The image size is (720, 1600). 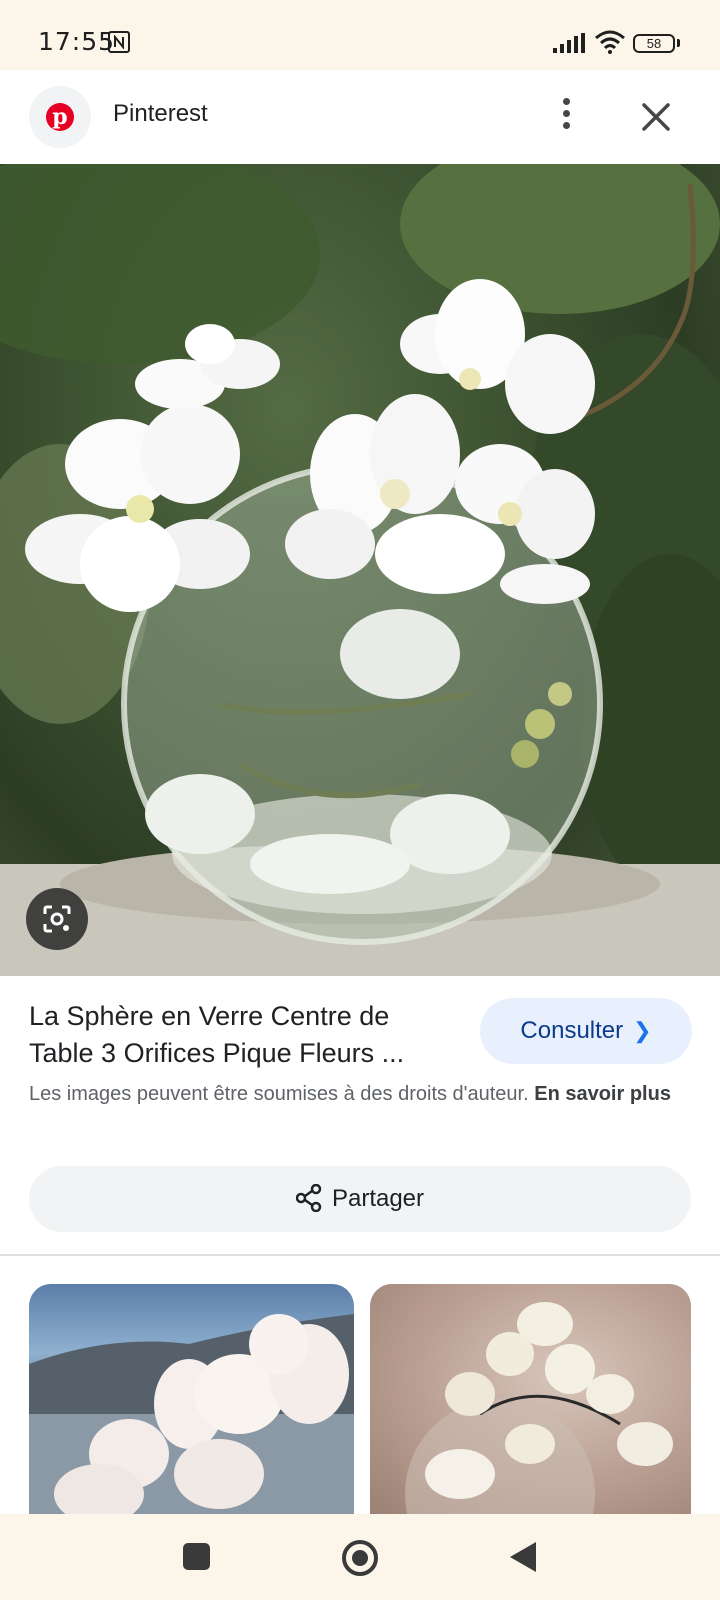 I want to click on pinterest-logo-letter: p, so click(x=60, y=117).